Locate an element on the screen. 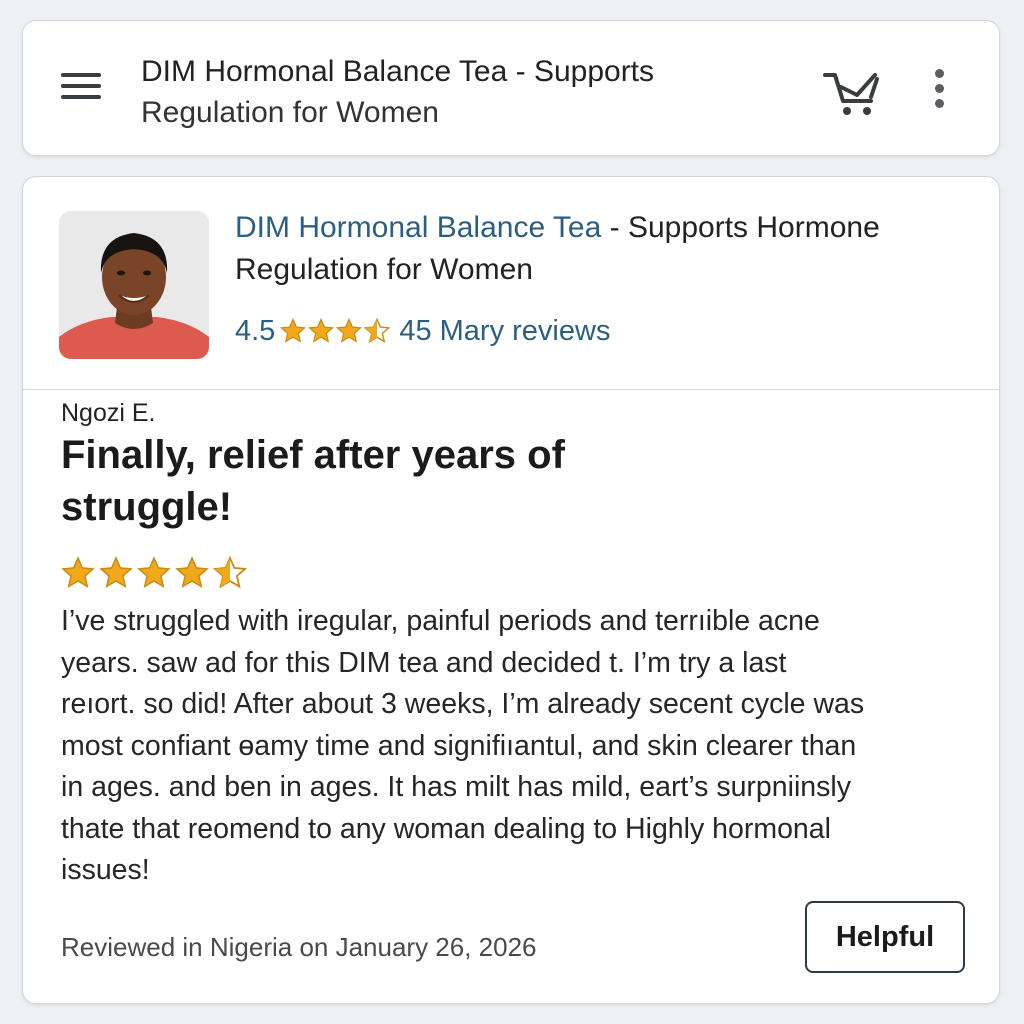 The width and height of the screenshot is (1024, 1024). product-rating: 4.5 45 Mary reviews is located at coordinates (422, 331).